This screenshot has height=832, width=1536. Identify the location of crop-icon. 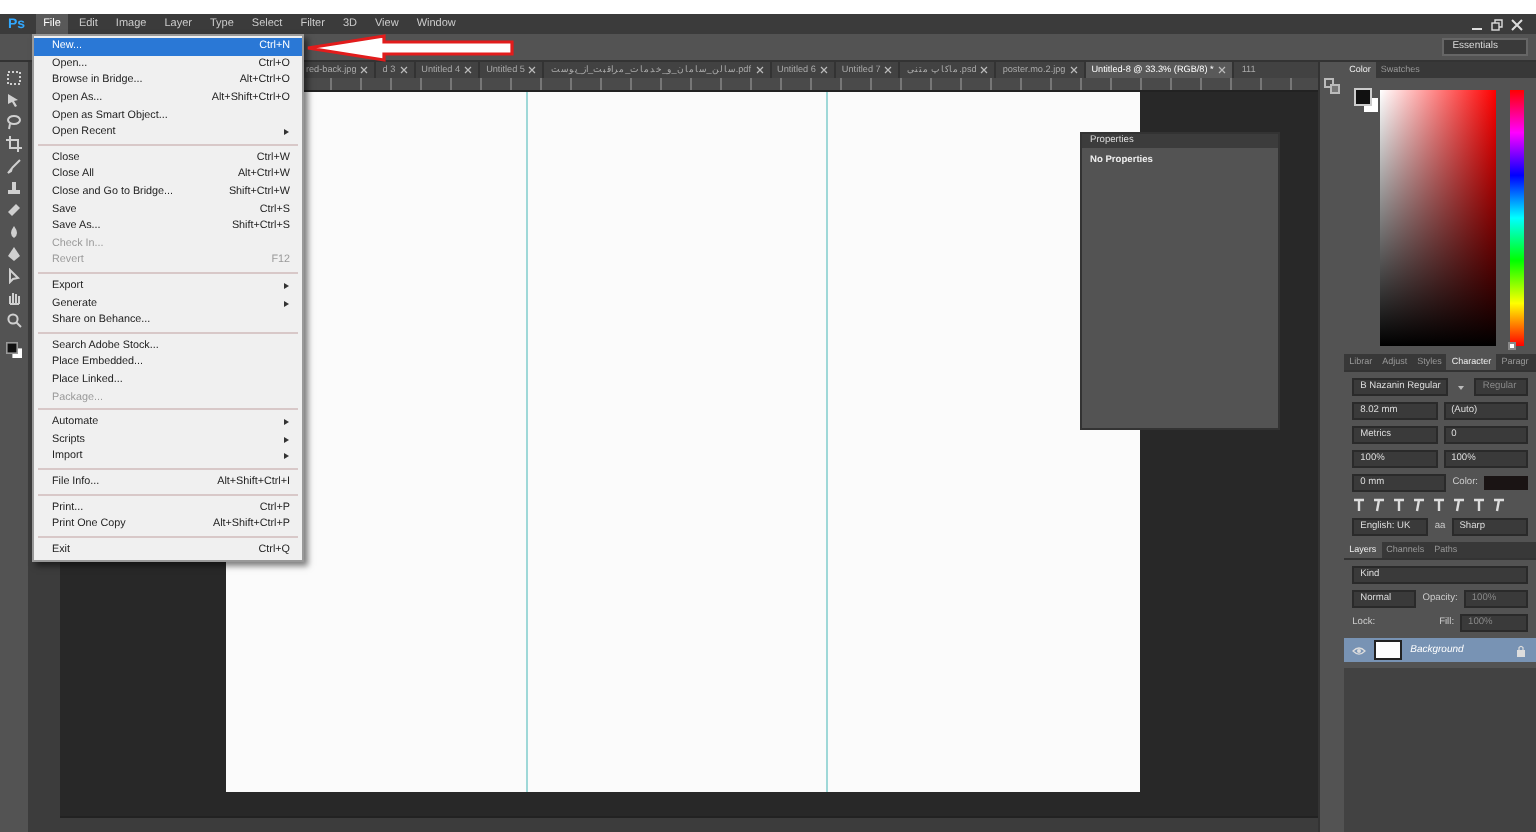
(13, 144).